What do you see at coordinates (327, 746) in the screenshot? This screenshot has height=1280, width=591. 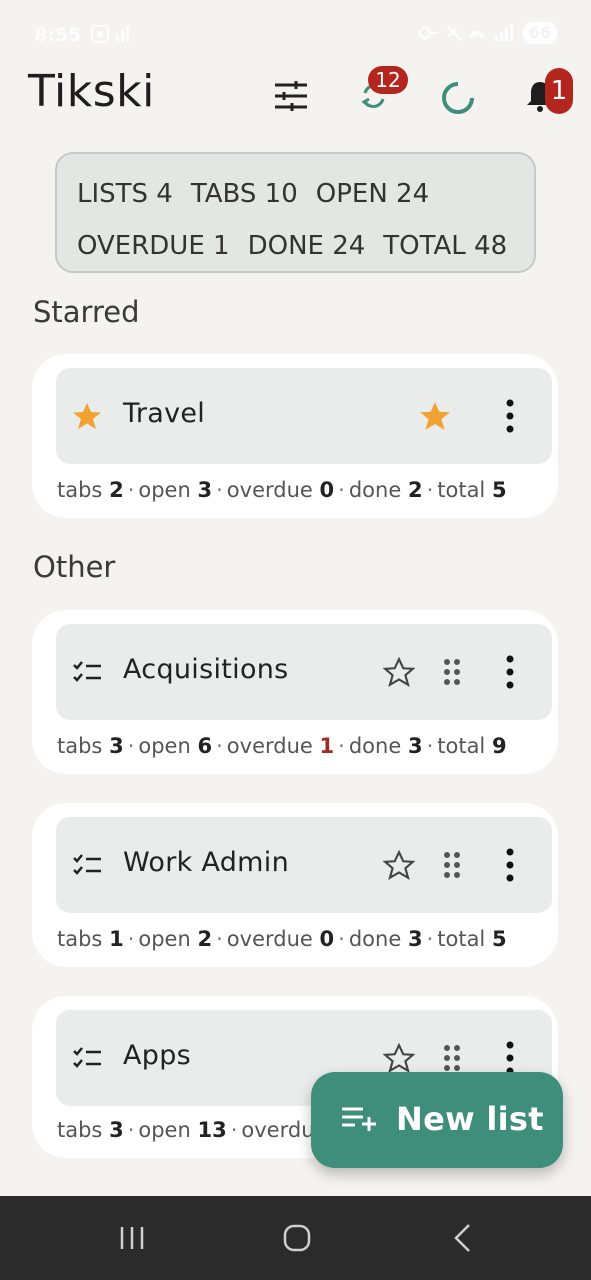 I see `stat-value-overdue: 1` at bounding box center [327, 746].